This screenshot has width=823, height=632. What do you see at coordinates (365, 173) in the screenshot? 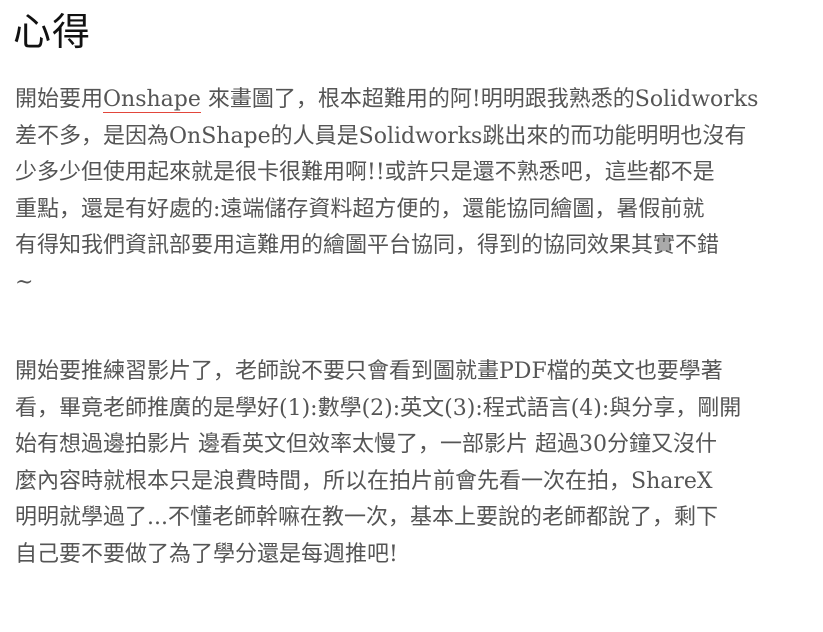
I see `paragraph-line: 少多少但使用起來就是很卡很難用啊!!或許只是還不熟悉吧，這些都不是` at bounding box center [365, 173].